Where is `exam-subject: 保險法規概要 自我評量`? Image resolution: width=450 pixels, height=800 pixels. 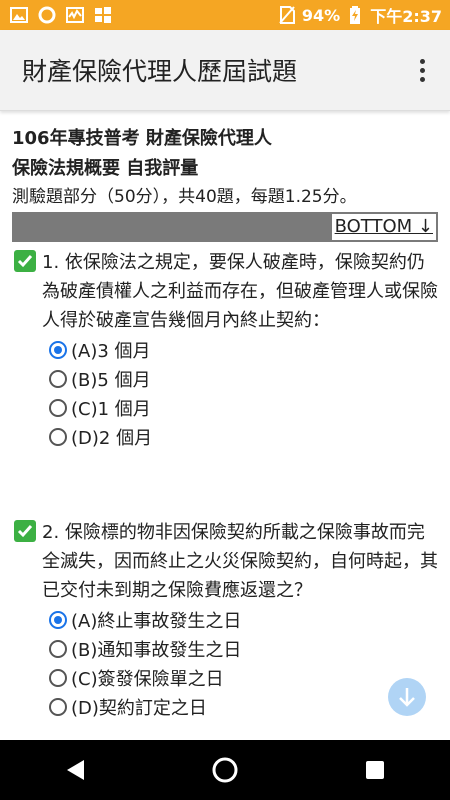
exam-subject: 保險法規概要 自我評量 is located at coordinates (105, 168).